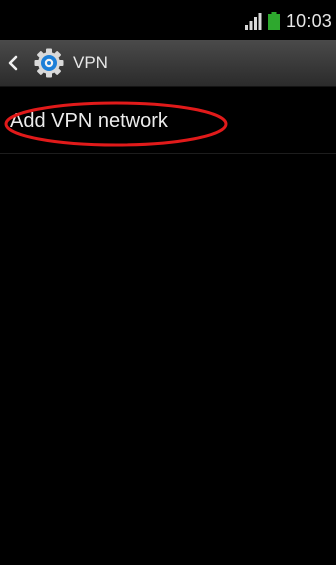  What do you see at coordinates (308, 20) in the screenshot?
I see `status-clock: 10:03` at bounding box center [308, 20].